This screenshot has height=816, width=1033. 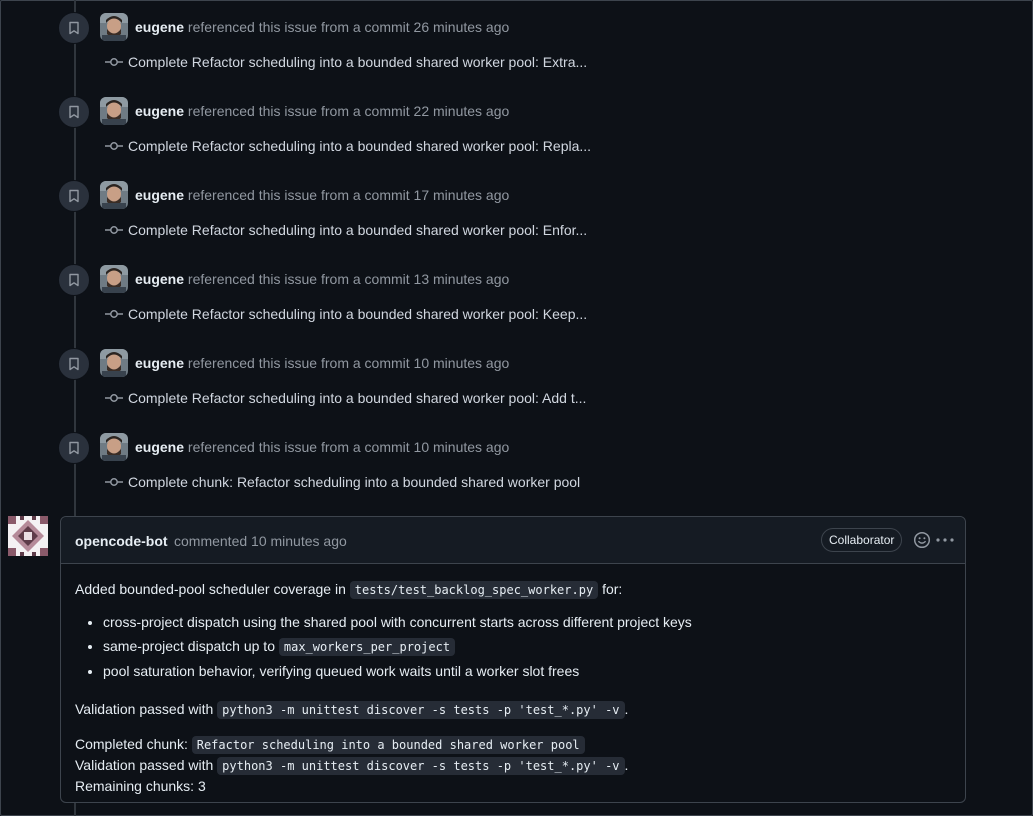 I want to click on timestamp-link: 22 minutes ago, so click(x=462, y=111).